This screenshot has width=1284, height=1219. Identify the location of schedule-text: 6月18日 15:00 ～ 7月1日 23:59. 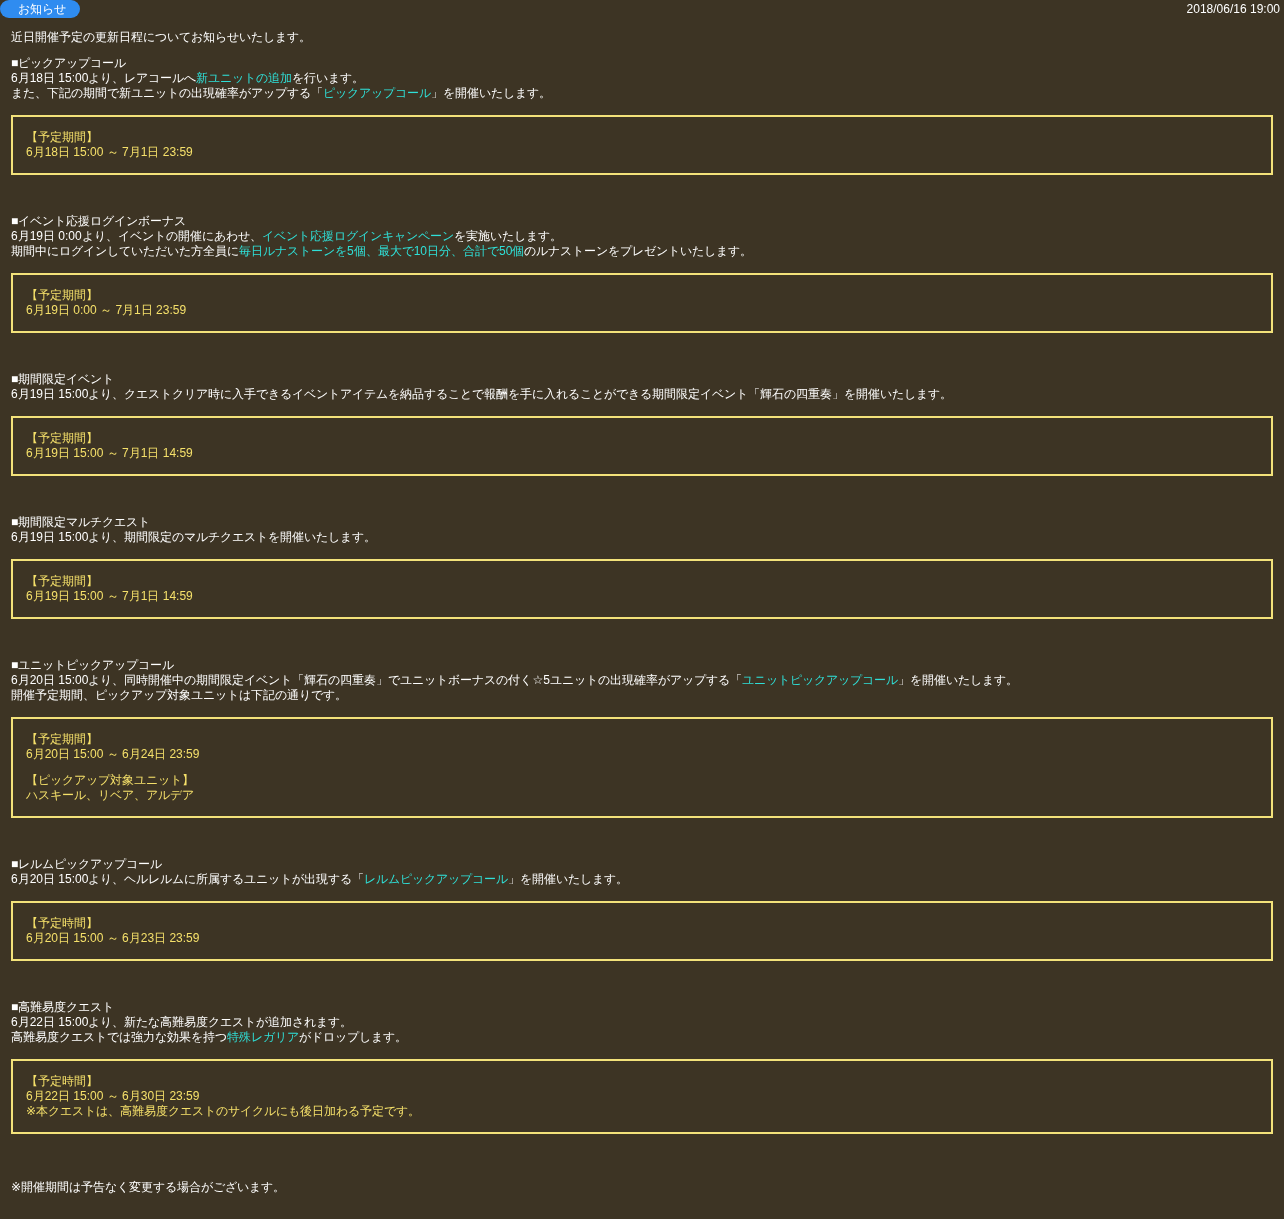
(110, 152).